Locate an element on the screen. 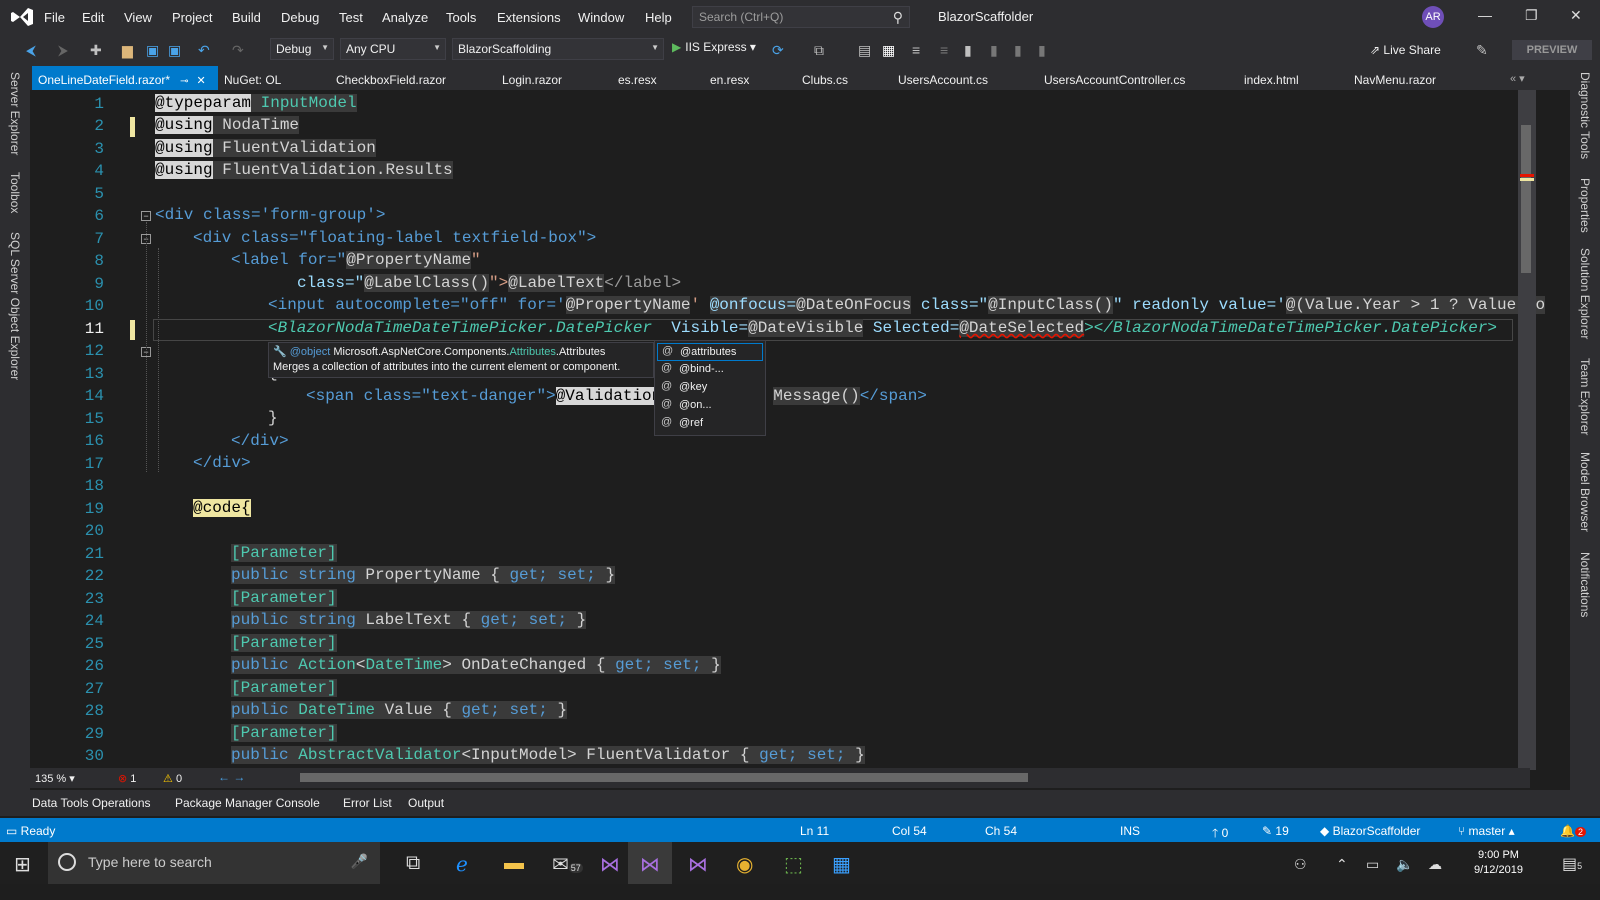 The height and width of the screenshot is (900, 1600). tab-overflow-icon: « ▾ is located at coordinates (1517, 78).